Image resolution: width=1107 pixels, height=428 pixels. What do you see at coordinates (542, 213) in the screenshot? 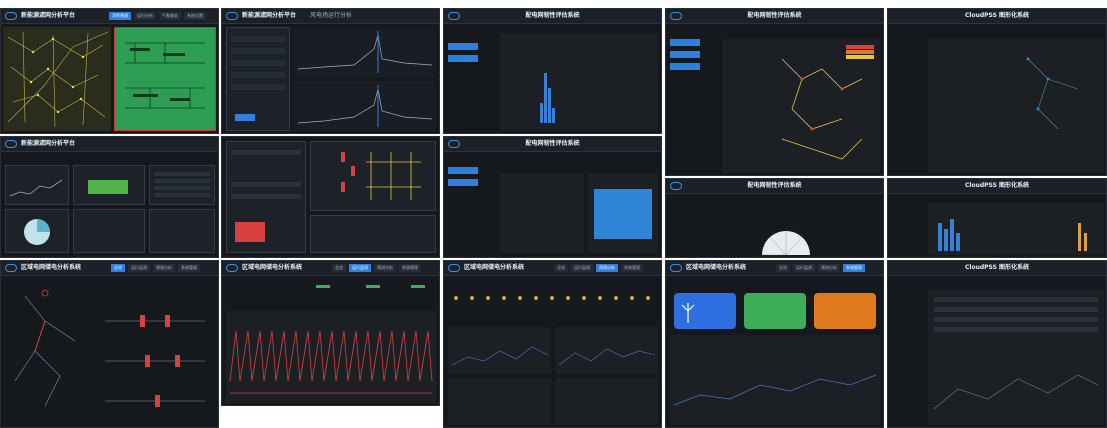
I see `scatter-panel` at bounding box center [542, 213].